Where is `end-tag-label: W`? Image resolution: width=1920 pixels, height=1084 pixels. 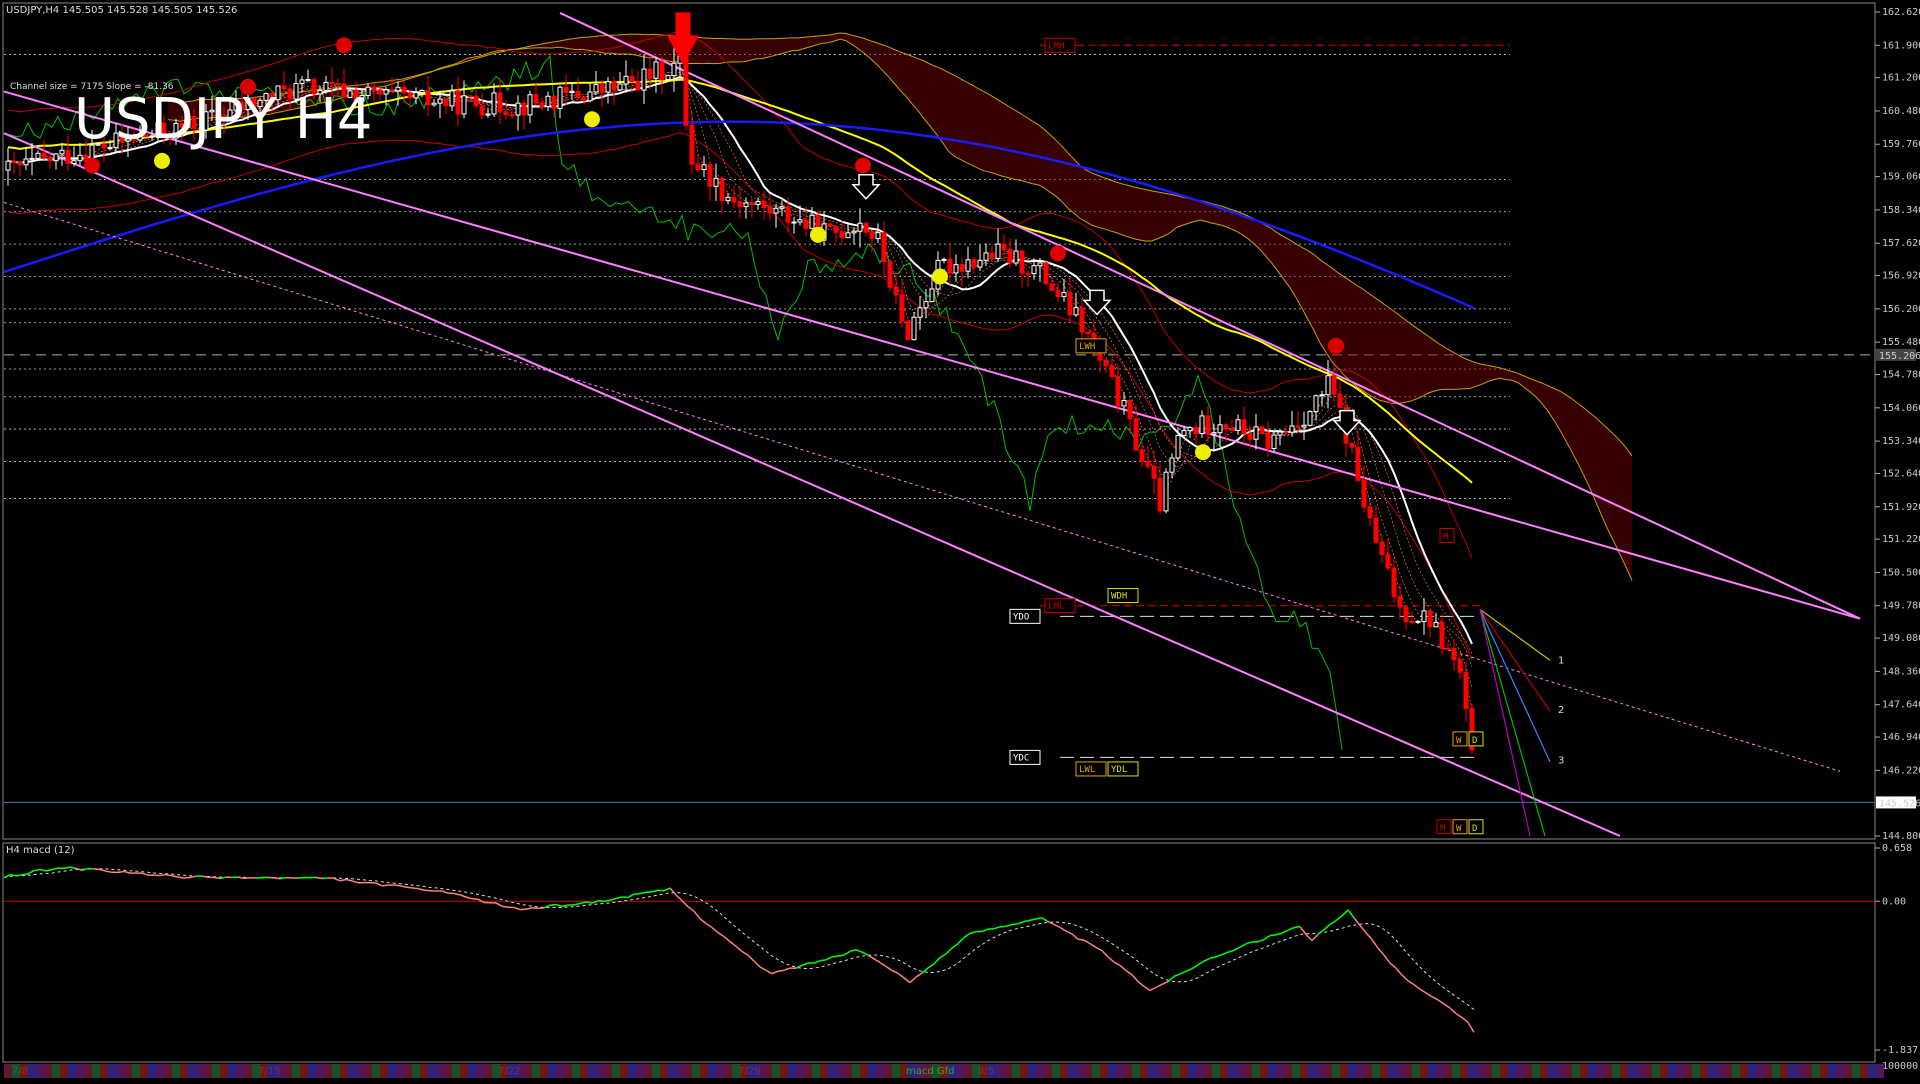
end-tag-label: W is located at coordinates (1459, 829).